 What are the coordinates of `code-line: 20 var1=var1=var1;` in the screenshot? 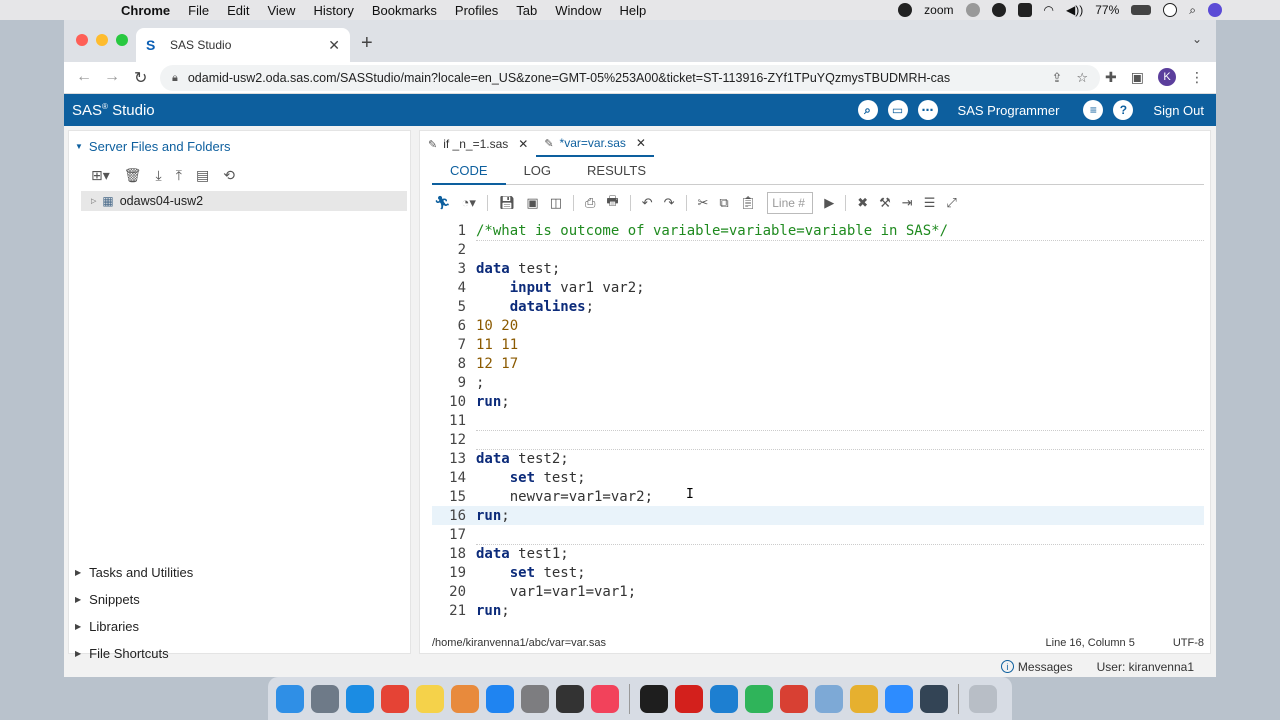 It's located at (818, 591).